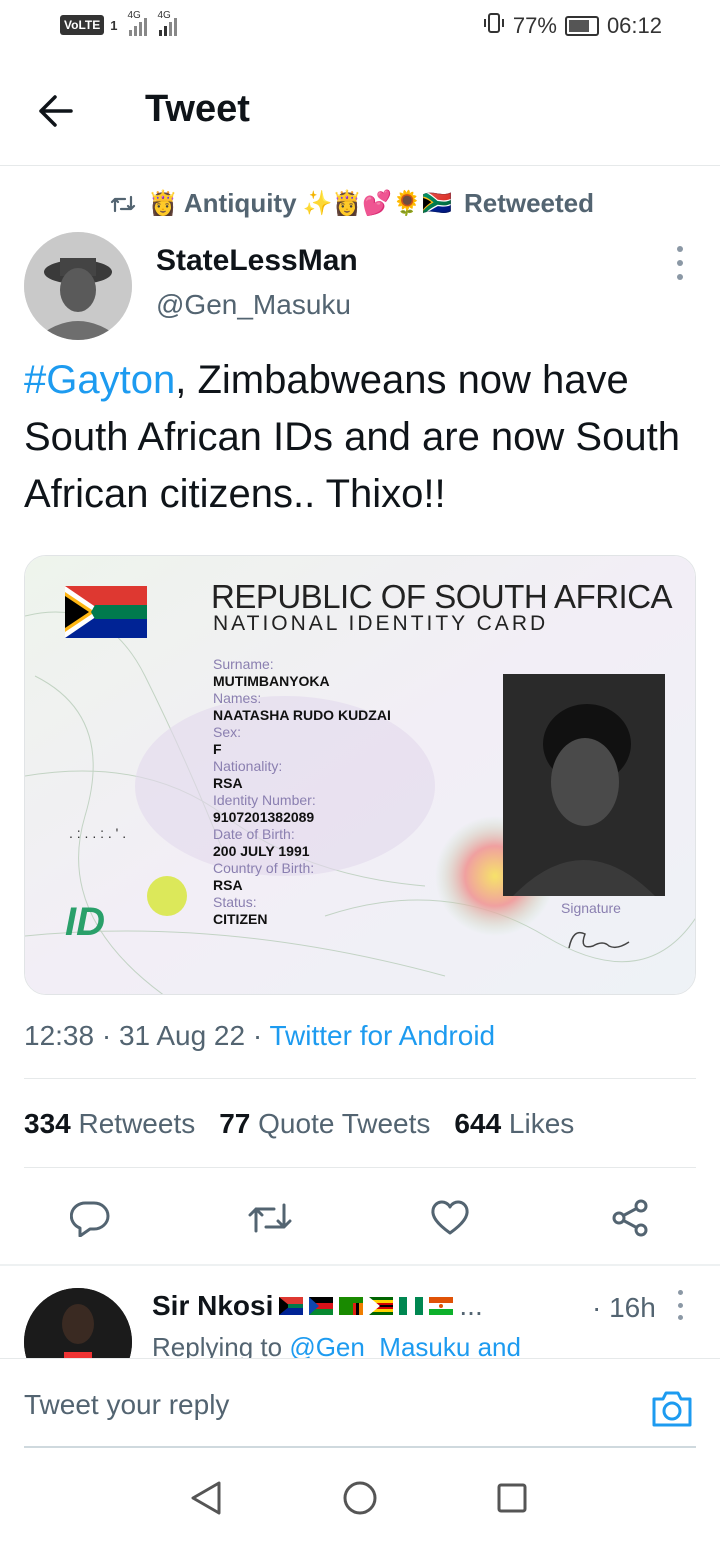 The height and width of the screenshot is (1541, 720). Describe the element at coordinates (82, 25) in the screenshot. I see `volte-badge: VoLTE` at that location.